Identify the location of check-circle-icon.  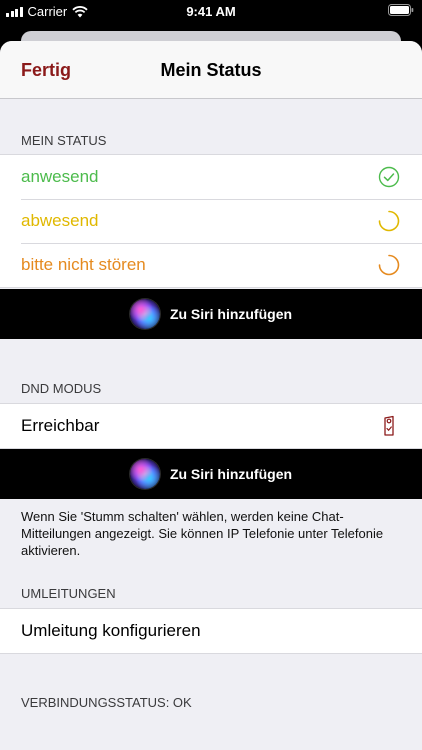
(389, 177).